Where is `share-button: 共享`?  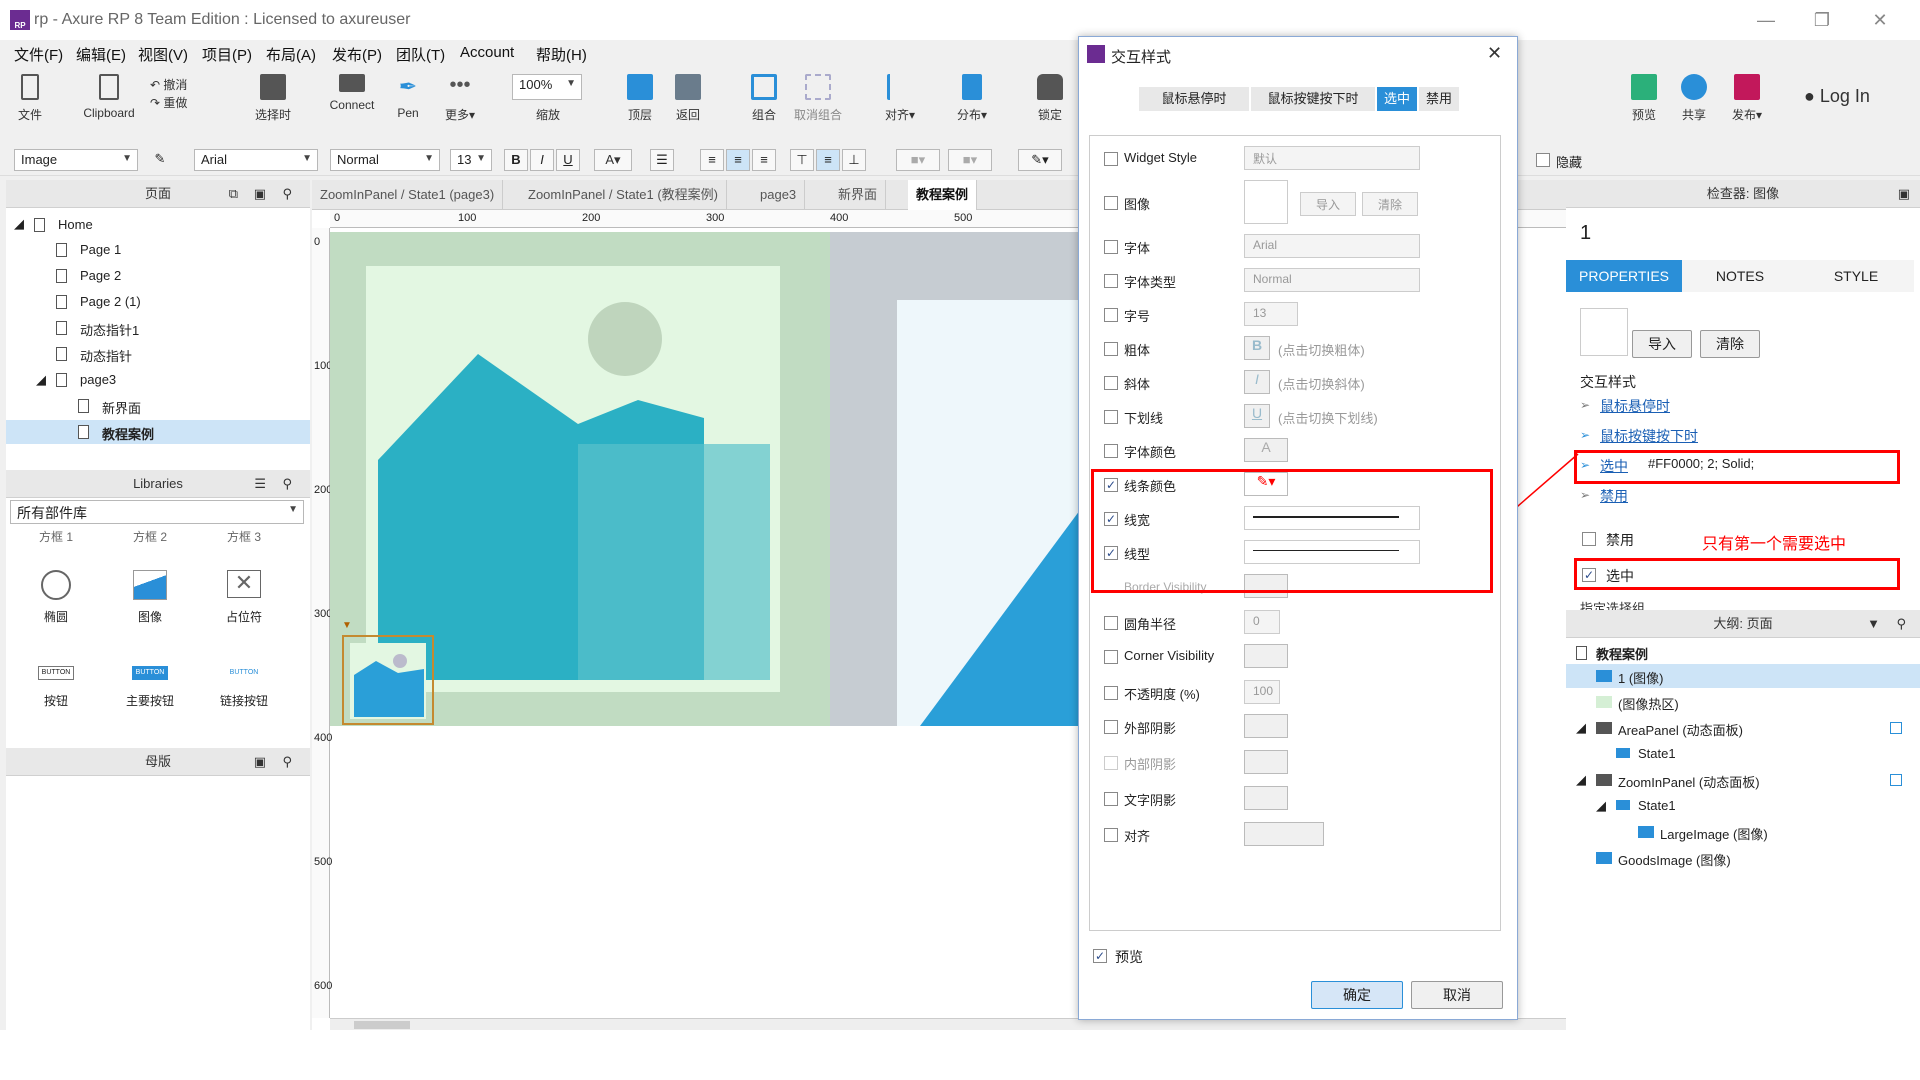
share-button: 共享 is located at coordinates (1694, 98).